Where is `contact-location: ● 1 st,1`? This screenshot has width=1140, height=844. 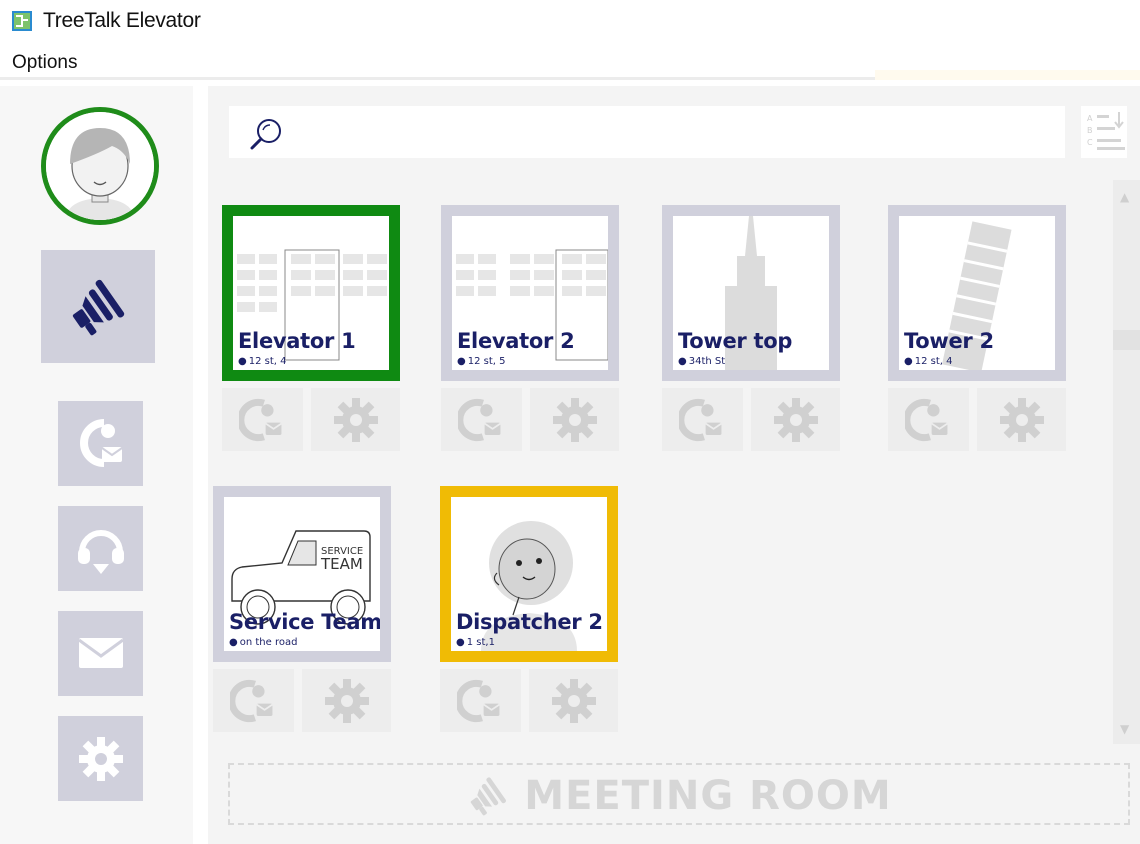 contact-location: ● 1 st,1 is located at coordinates (475, 642).